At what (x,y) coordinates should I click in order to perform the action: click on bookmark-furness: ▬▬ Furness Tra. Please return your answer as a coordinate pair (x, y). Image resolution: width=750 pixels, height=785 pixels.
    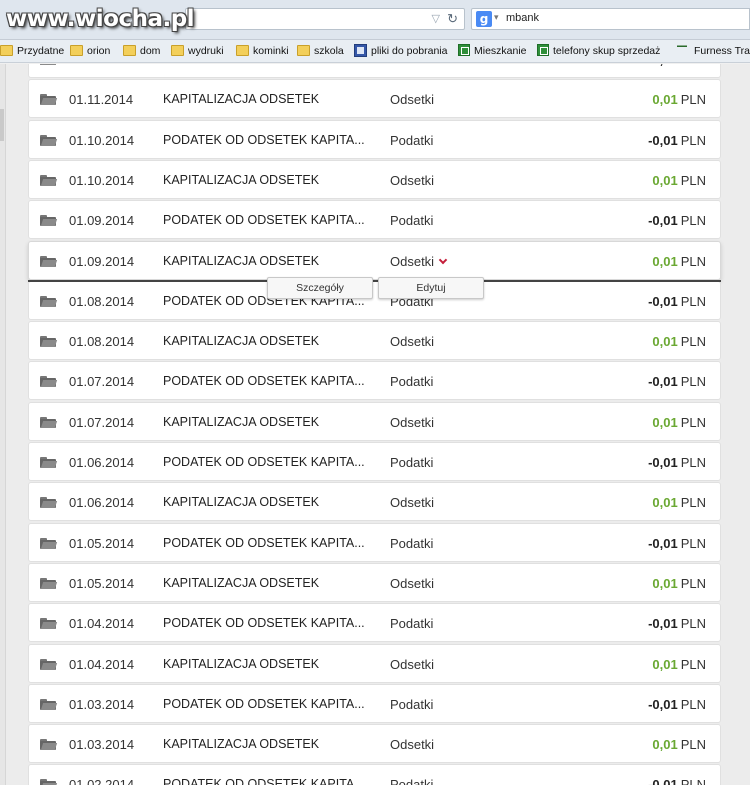
    Looking at the image, I should click on (712, 51).